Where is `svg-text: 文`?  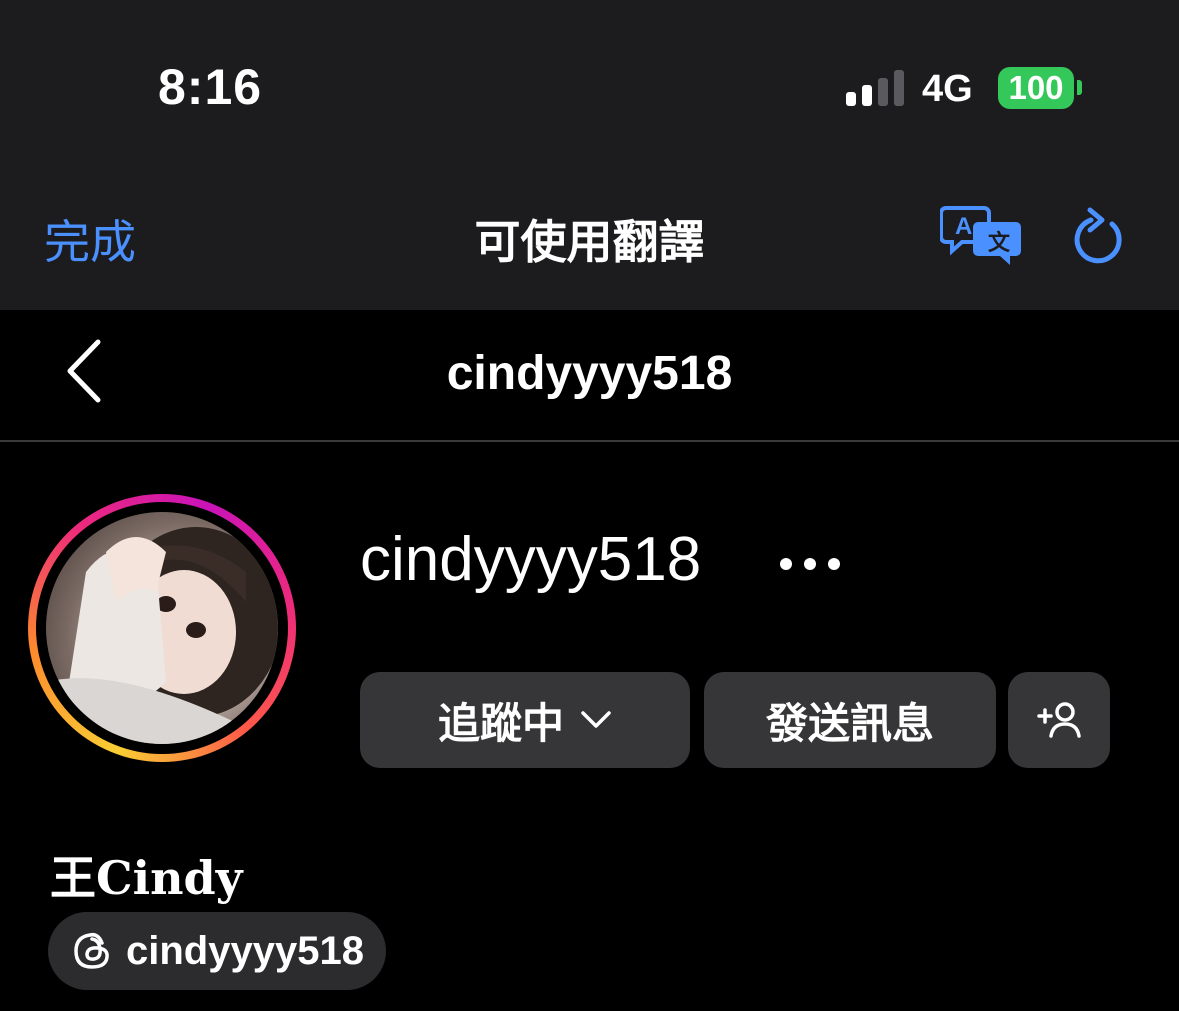 svg-text: 文 is located at coordinates (999, 243).